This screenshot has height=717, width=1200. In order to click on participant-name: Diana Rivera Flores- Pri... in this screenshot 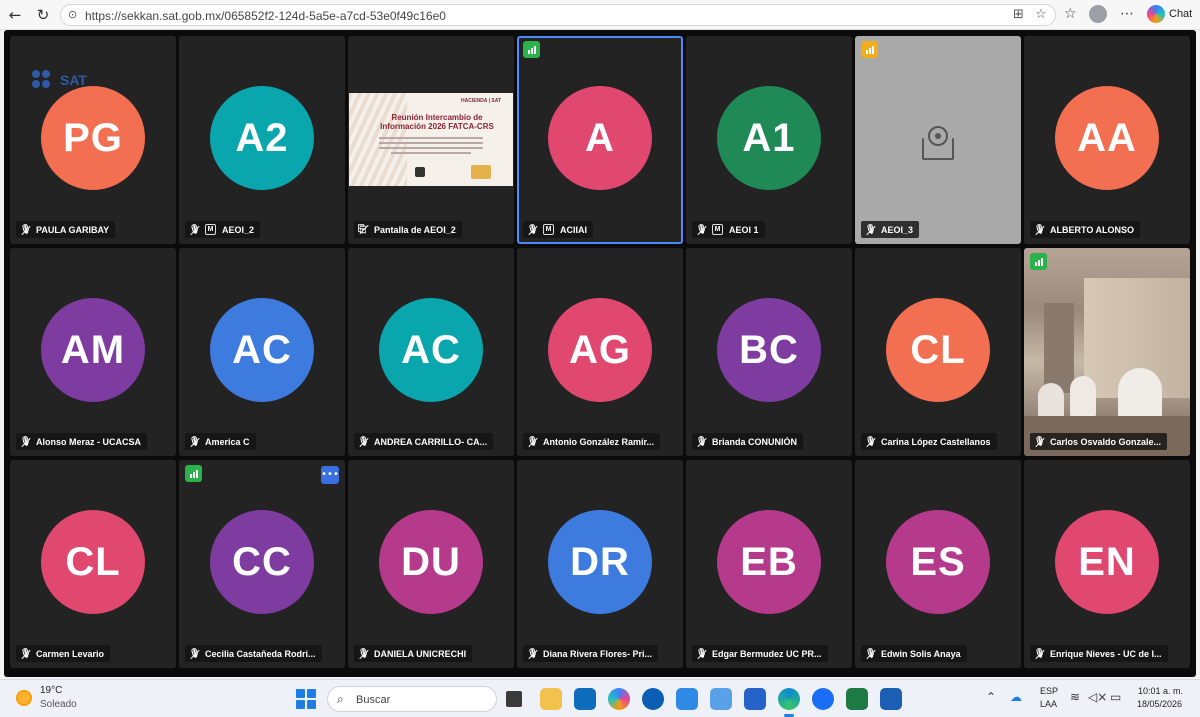, I will do `click(598, 653)`.